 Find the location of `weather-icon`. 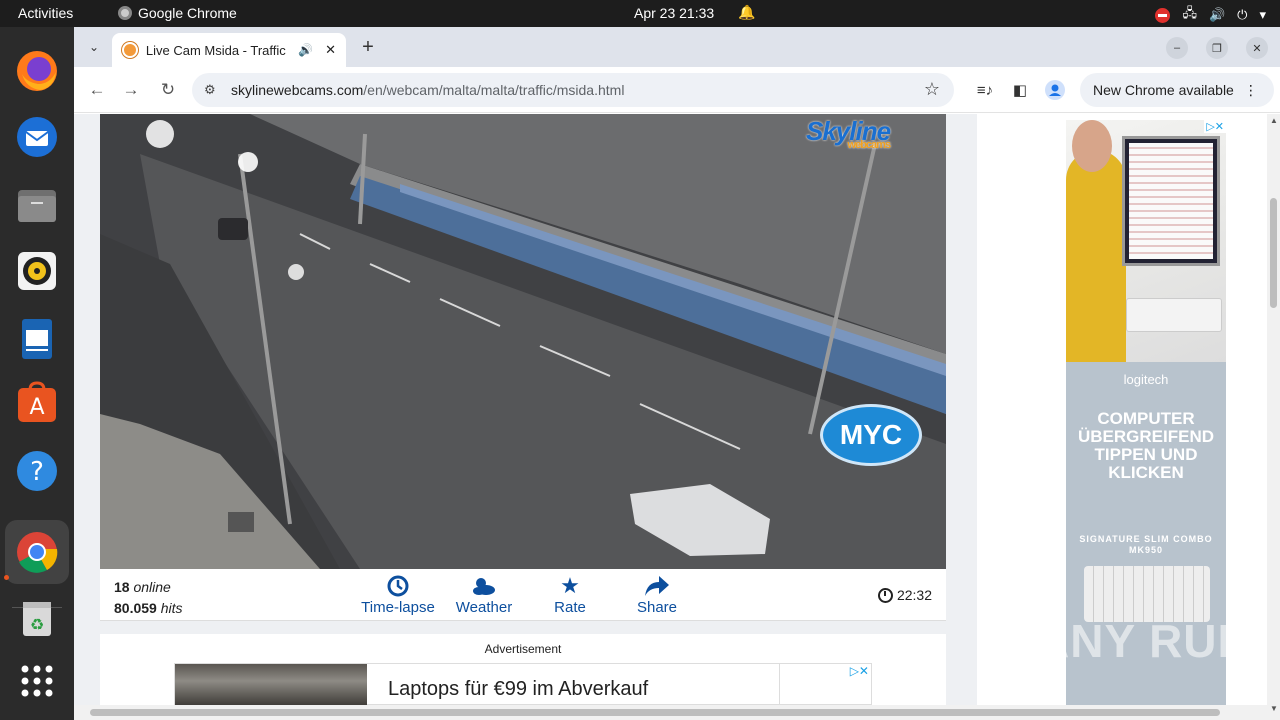

weather-icon is located at coordinates (484, 586).